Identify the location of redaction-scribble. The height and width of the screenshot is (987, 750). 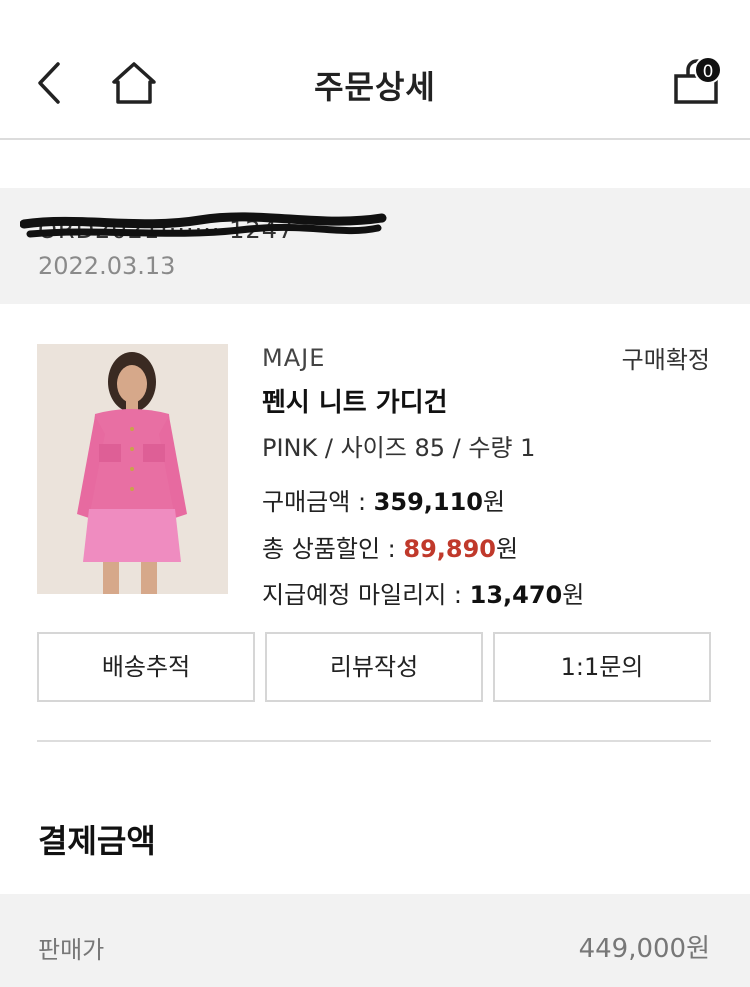
(203, 225).